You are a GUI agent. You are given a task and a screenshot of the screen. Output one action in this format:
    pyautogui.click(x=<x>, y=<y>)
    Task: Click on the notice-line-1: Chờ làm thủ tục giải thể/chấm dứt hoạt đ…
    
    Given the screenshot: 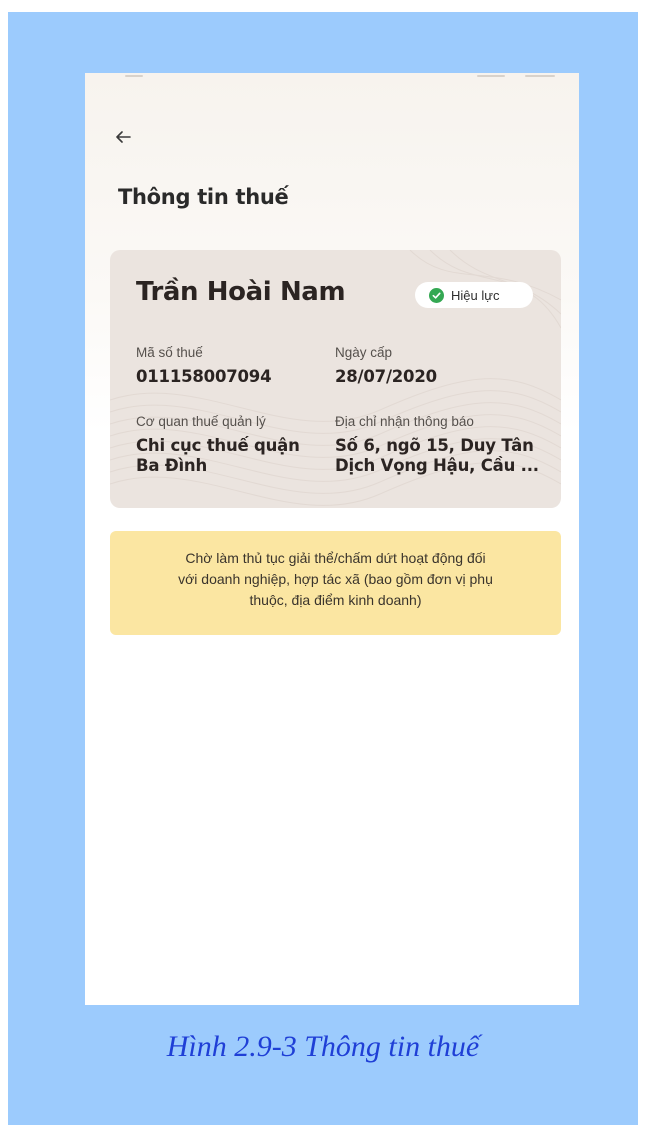 What is the action you would take?
    pyautogui.click(x=335, y=558)
    